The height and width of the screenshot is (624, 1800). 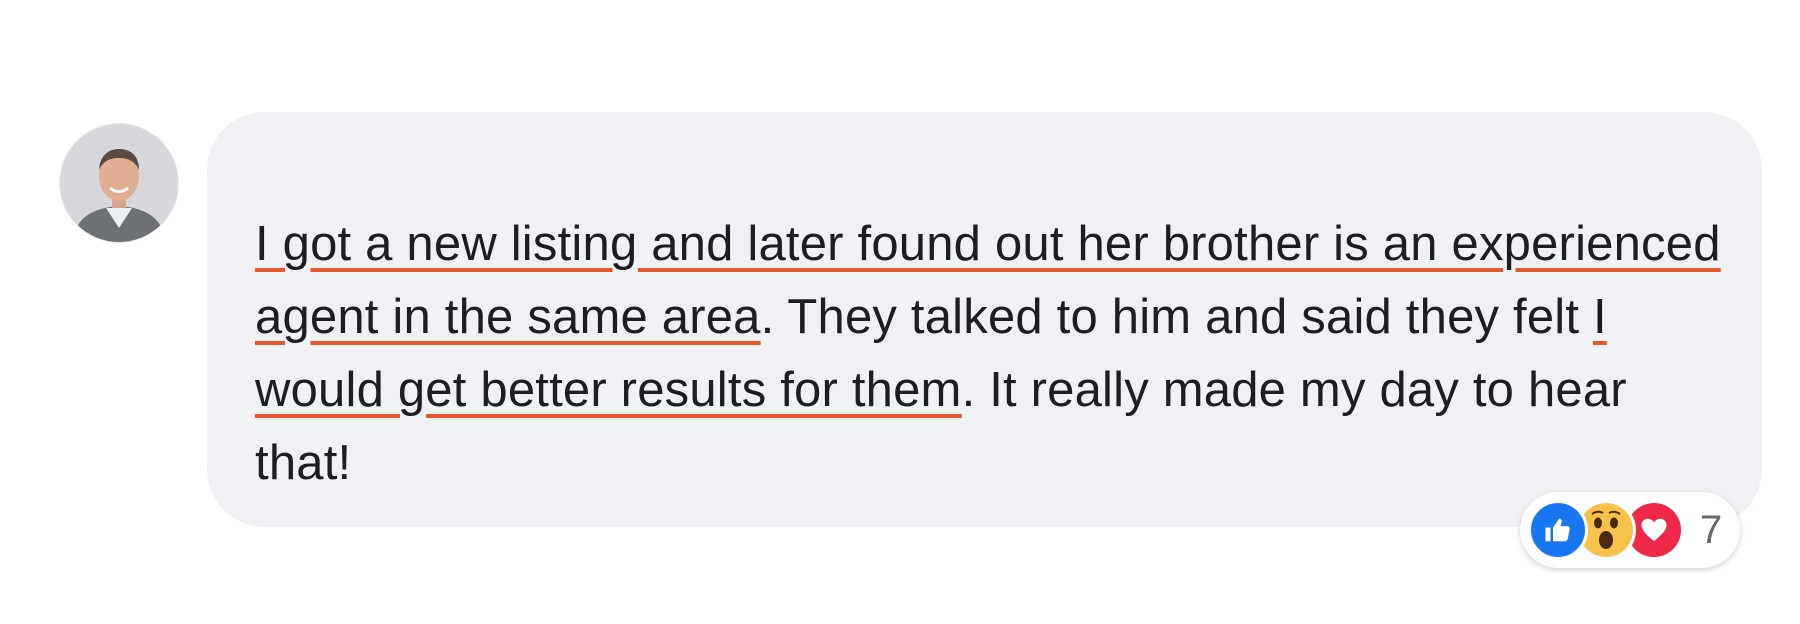 I want to click on reactions-summary: 7, so click(x=1630, y=530).